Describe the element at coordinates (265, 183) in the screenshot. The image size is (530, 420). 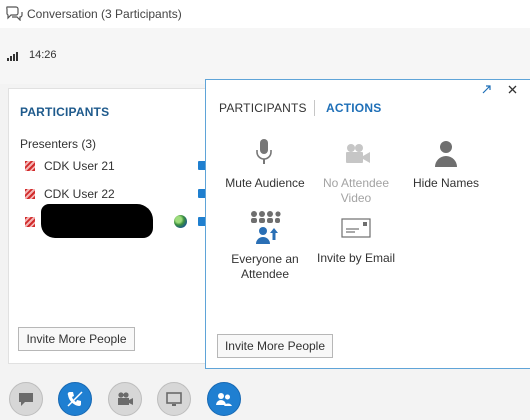
I see `mute-audience-label: Mute Audience` at that location.